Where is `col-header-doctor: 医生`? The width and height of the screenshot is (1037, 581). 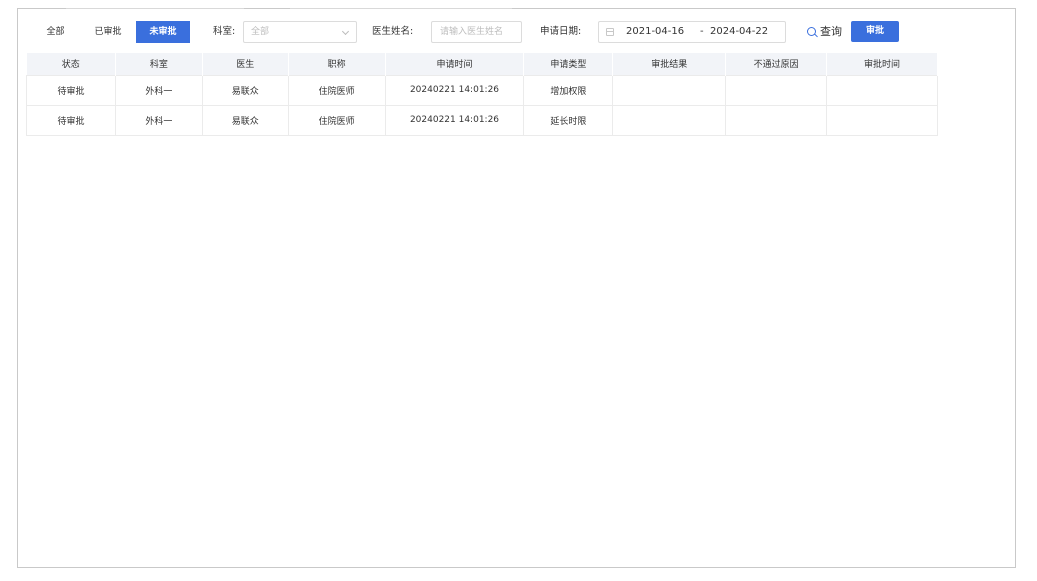 col-header-doctor: 医生 is located at coordinates (245, 64).